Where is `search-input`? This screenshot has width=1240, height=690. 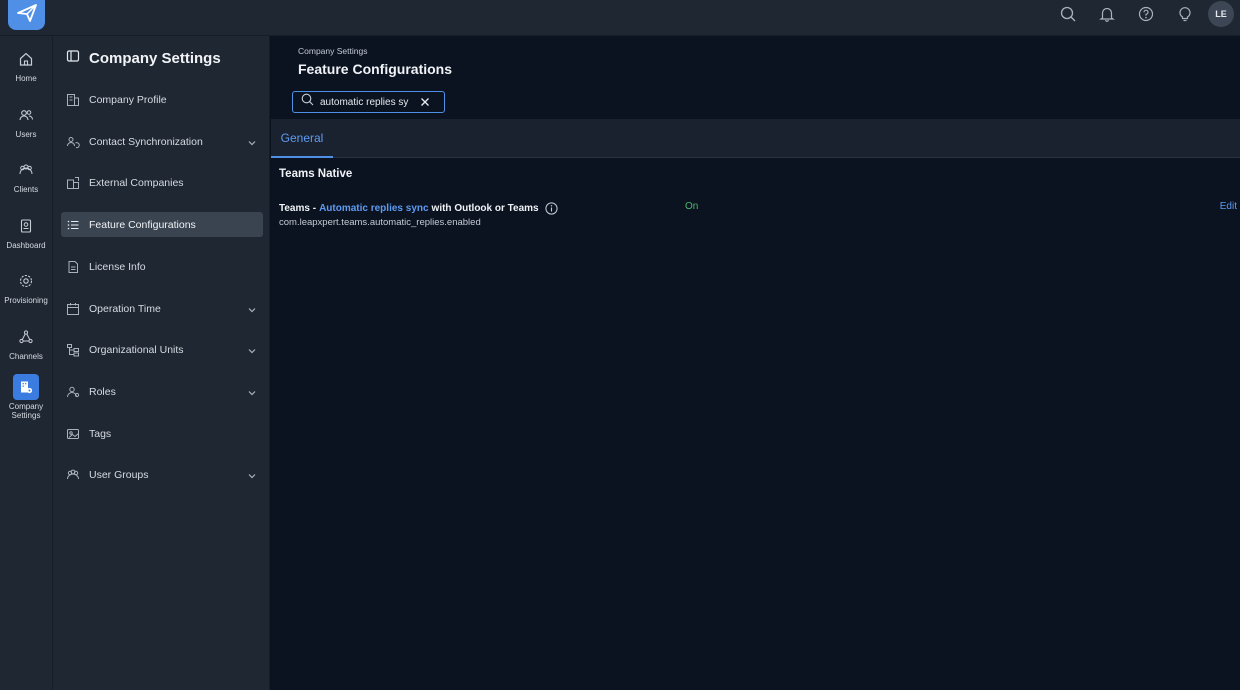 search-input is located at coordinates (368, 102).